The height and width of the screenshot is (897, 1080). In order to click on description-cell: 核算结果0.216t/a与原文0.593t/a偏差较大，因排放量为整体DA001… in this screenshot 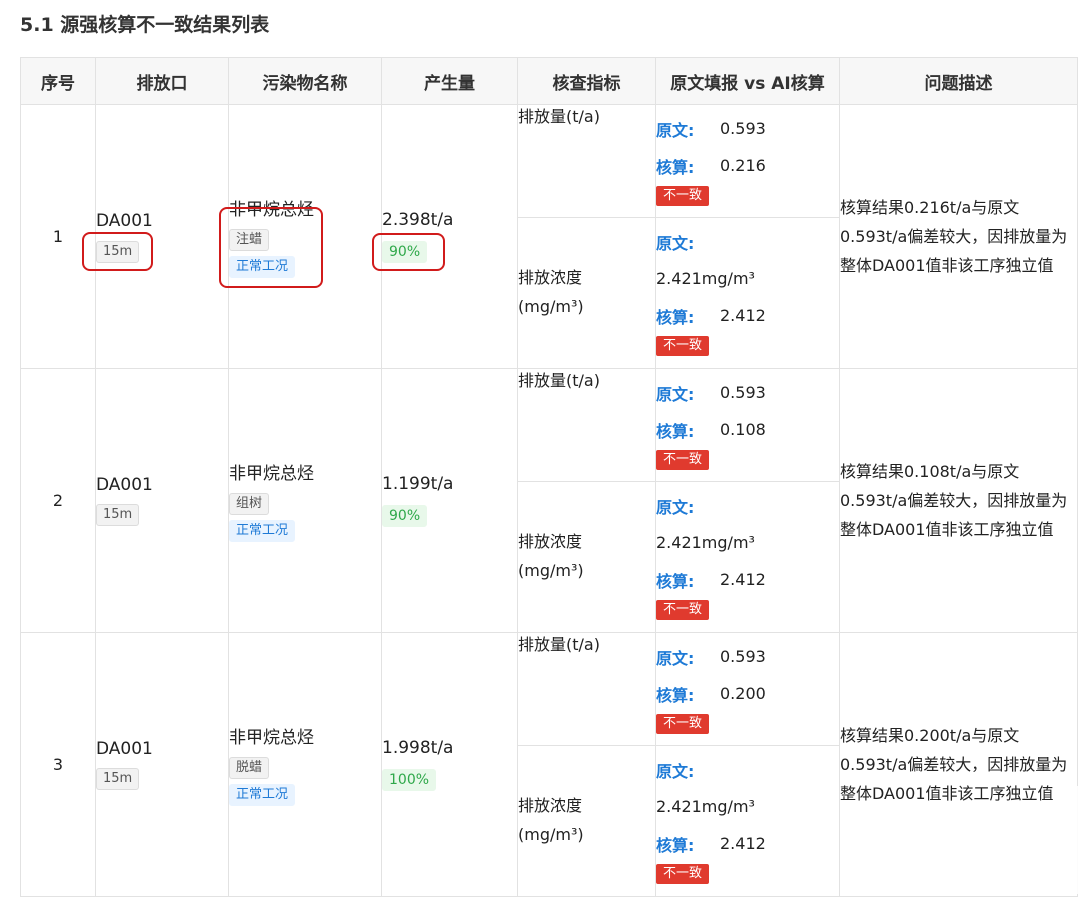, I will do `click(958, 236)`.